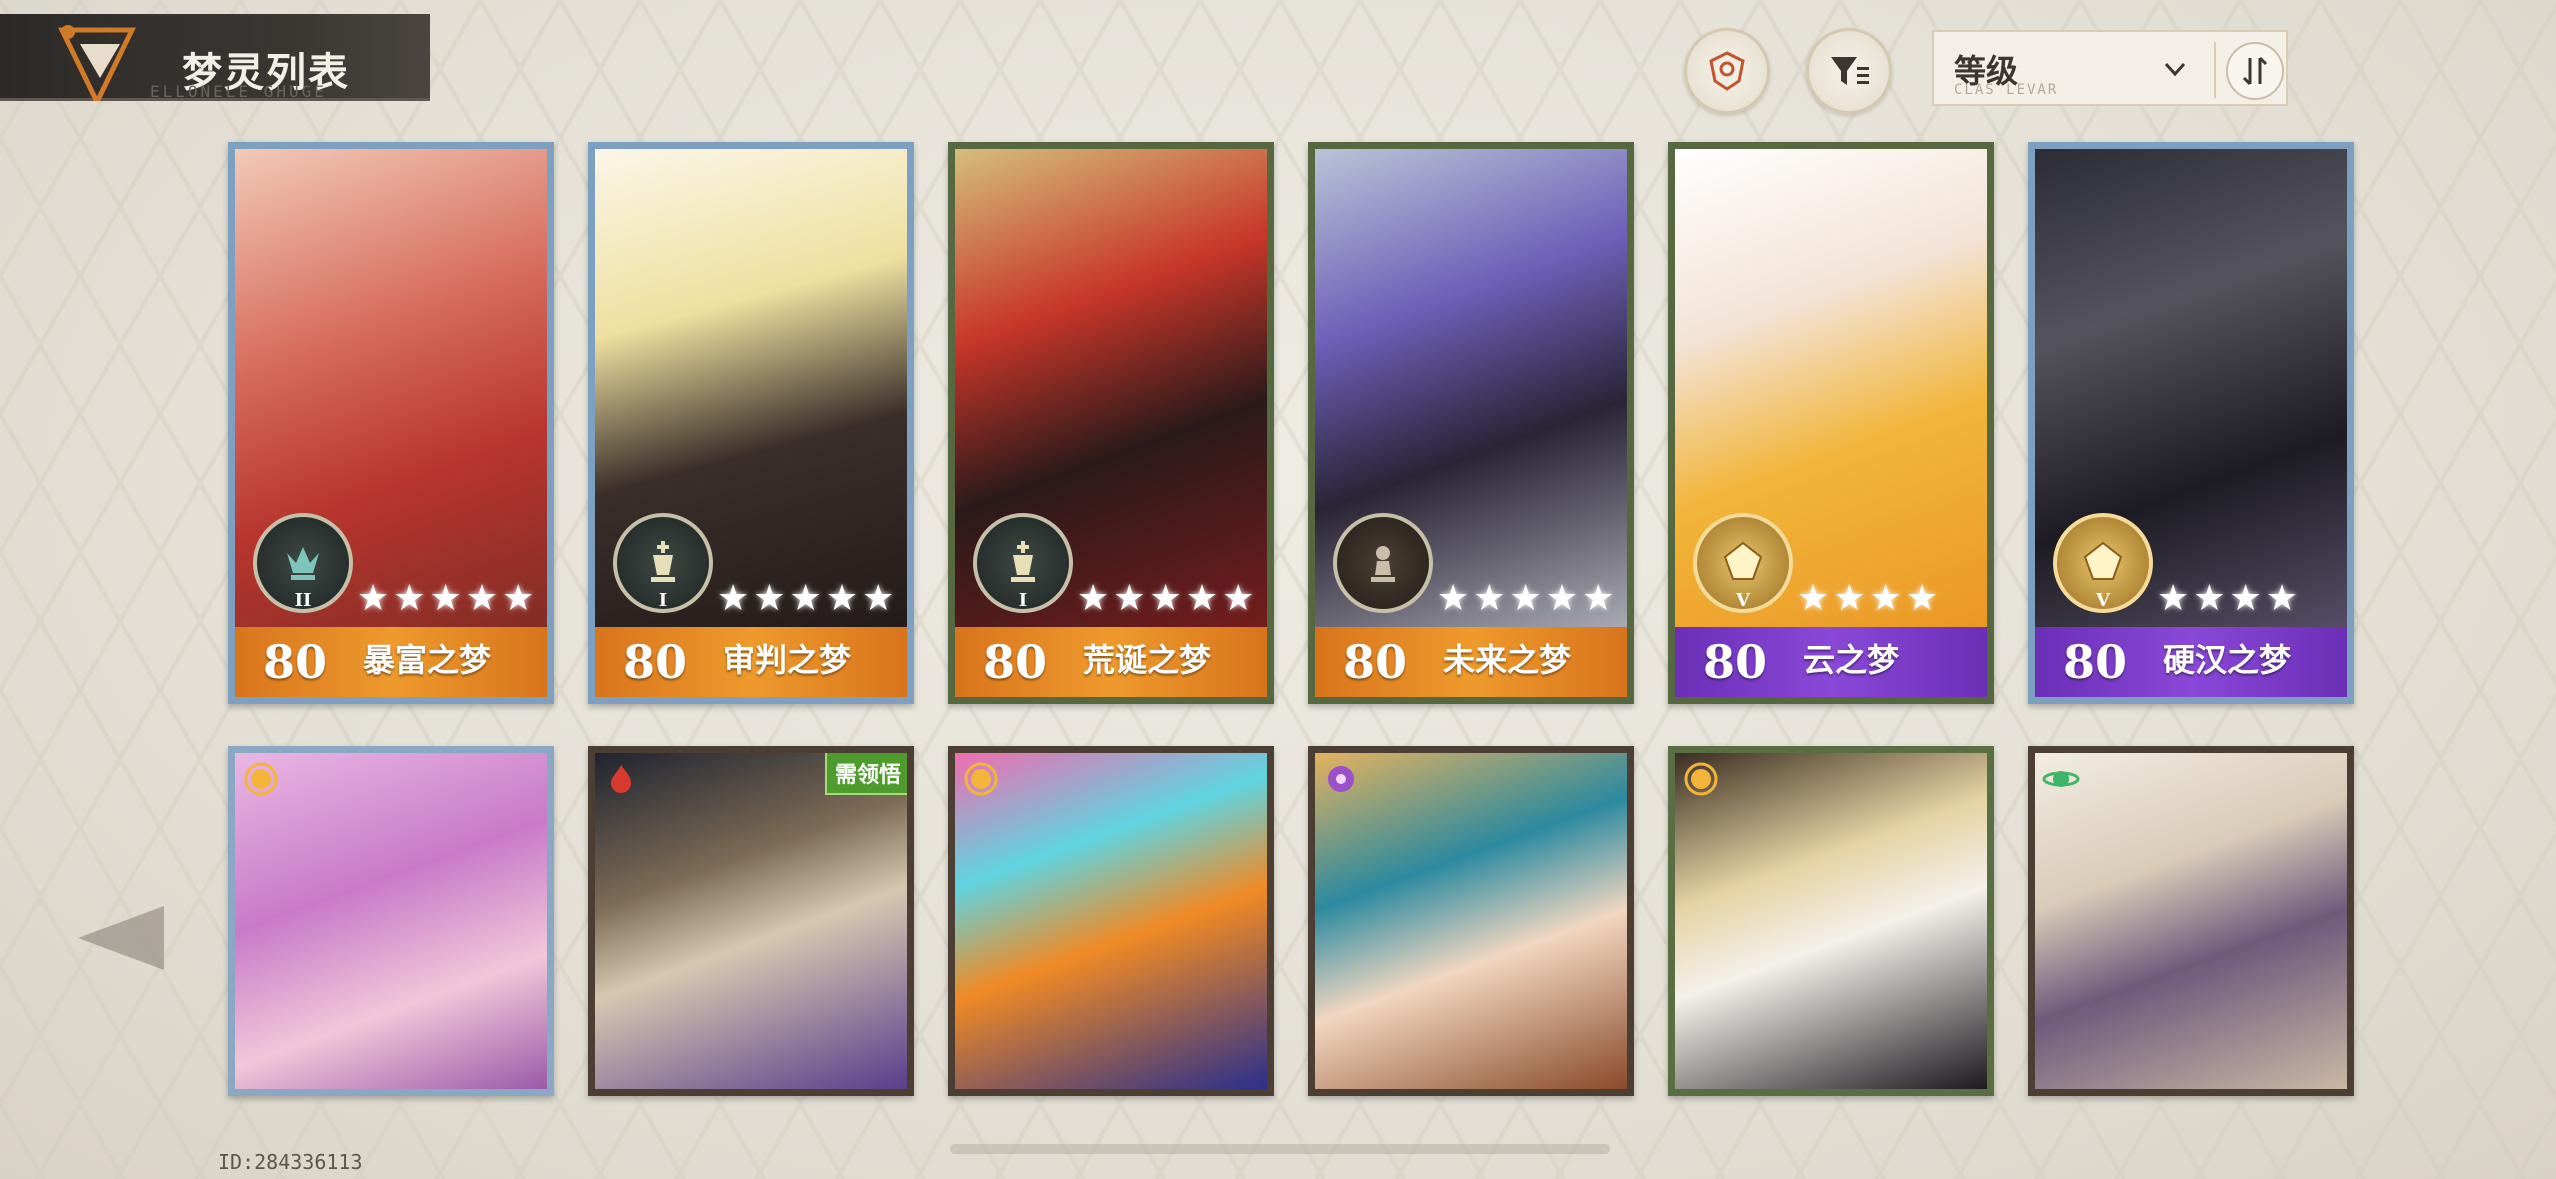  Describe the element at coordinates (427, 660) in the screenshot. I see `card-name: 暴富之梦` at that location.